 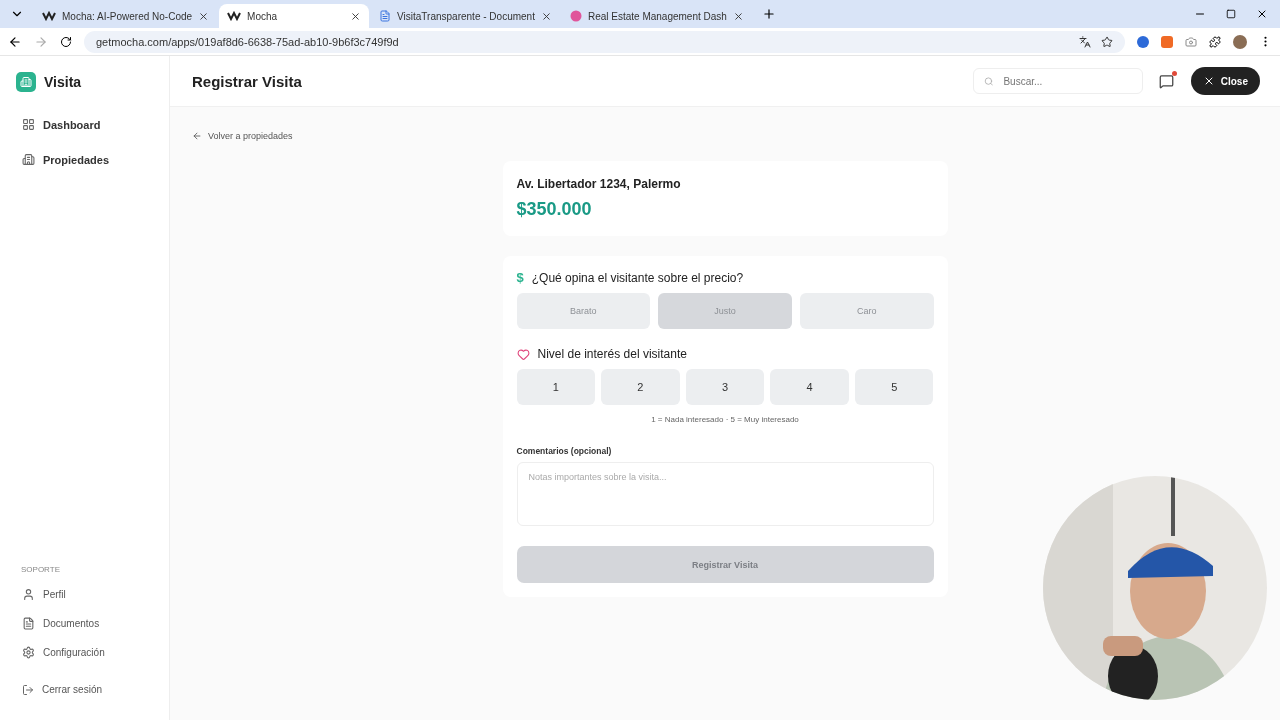 What do you see at coordinates (520, 277) in the screenshot?
I see `dollar-sign: $` at bounding box center [520, 277].